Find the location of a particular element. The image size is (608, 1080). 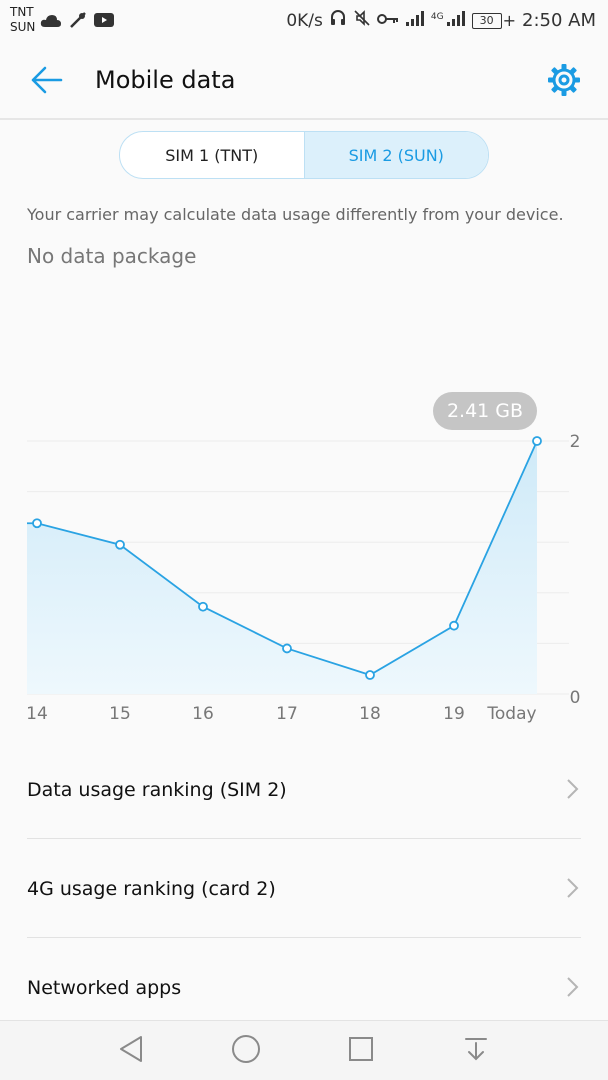

list-item-label: 4G usage ranking (card 2) is located at coordinates (151, 888).